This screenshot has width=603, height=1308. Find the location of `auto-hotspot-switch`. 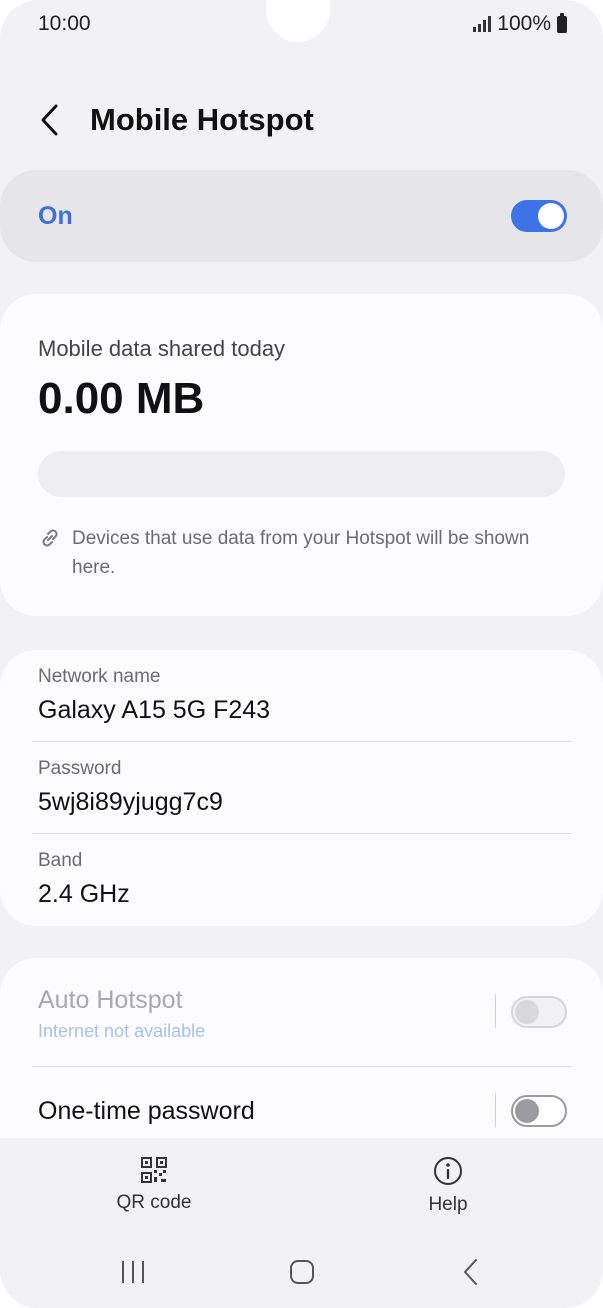

auto-hotspot-switch is located at coordinates (539, 1012).